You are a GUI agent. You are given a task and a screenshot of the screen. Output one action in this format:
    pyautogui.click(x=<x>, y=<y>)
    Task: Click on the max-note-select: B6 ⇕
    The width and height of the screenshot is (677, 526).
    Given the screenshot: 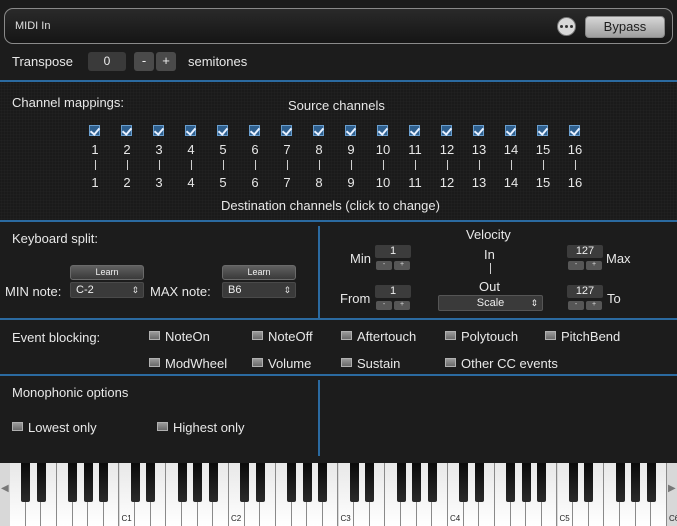 What is the action you would take?
    pyautogui.click(x=259, y=290)
    